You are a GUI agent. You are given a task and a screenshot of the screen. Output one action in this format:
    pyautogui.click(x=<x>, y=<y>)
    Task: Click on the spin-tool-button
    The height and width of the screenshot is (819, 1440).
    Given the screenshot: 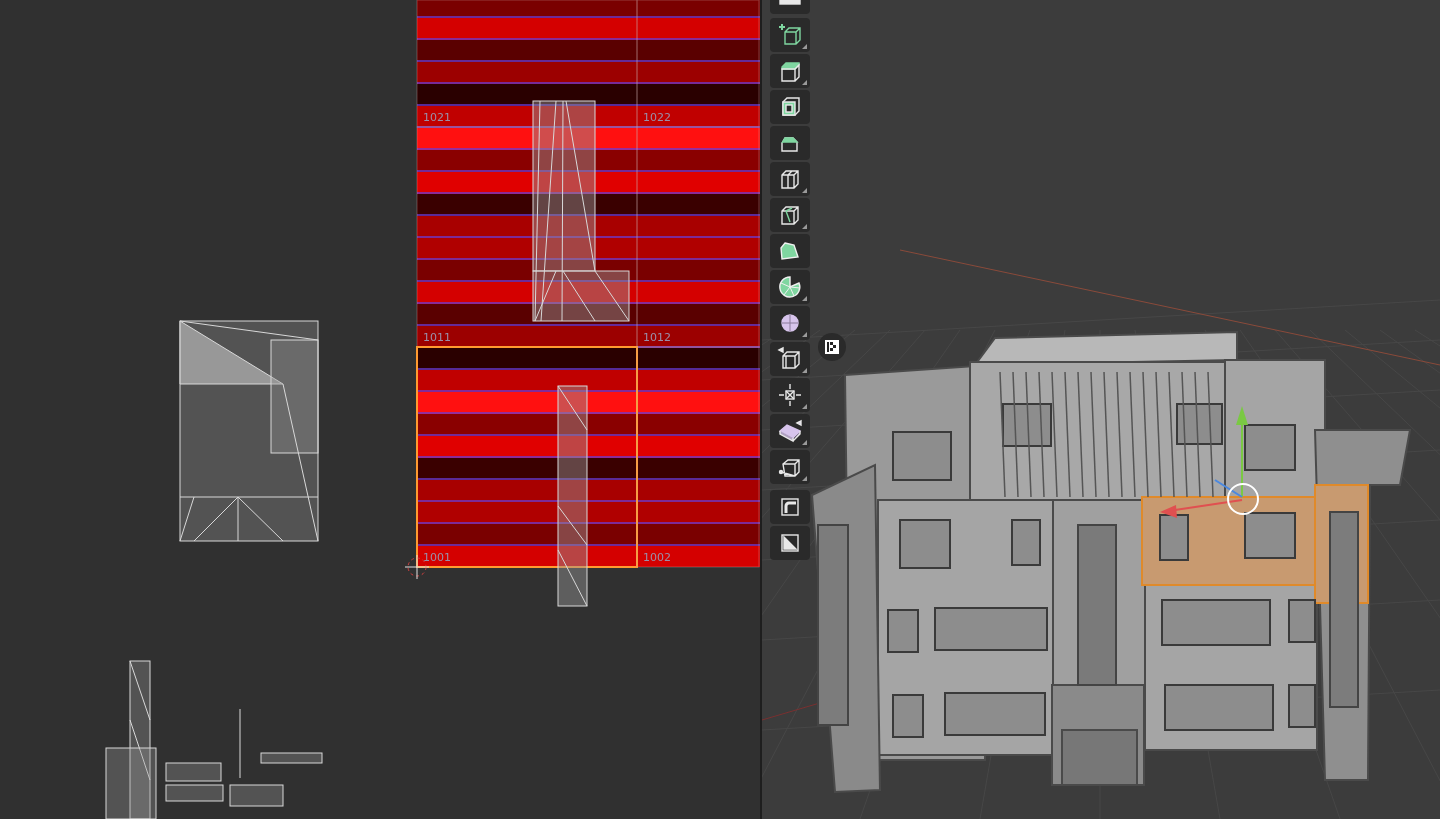 What is the action you would take?
    pyautogui.click(x=790, y=287)
    